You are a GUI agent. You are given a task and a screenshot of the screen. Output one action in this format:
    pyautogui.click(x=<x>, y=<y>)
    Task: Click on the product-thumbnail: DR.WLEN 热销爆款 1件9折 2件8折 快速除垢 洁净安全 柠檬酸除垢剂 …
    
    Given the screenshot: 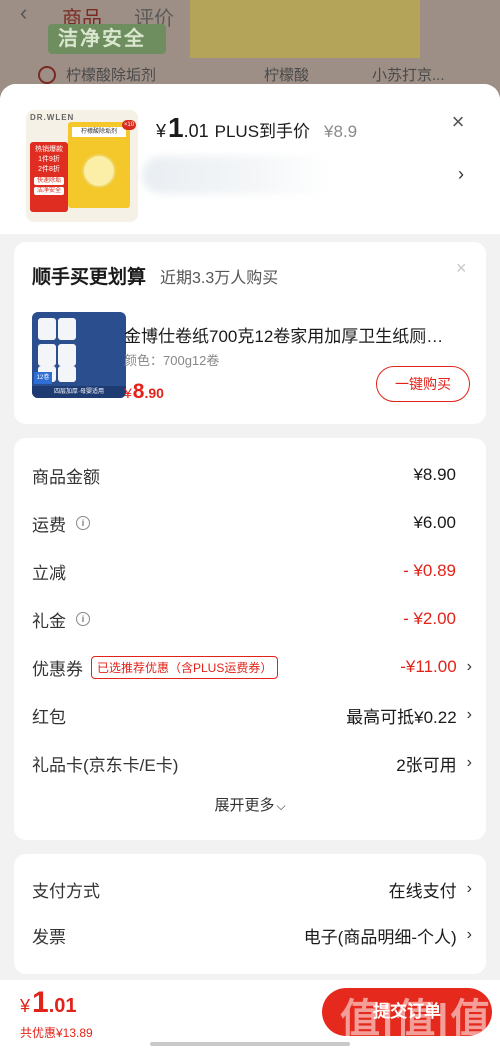 What is the action you would take?
    pyautogui.click(x=82, y=166)
    